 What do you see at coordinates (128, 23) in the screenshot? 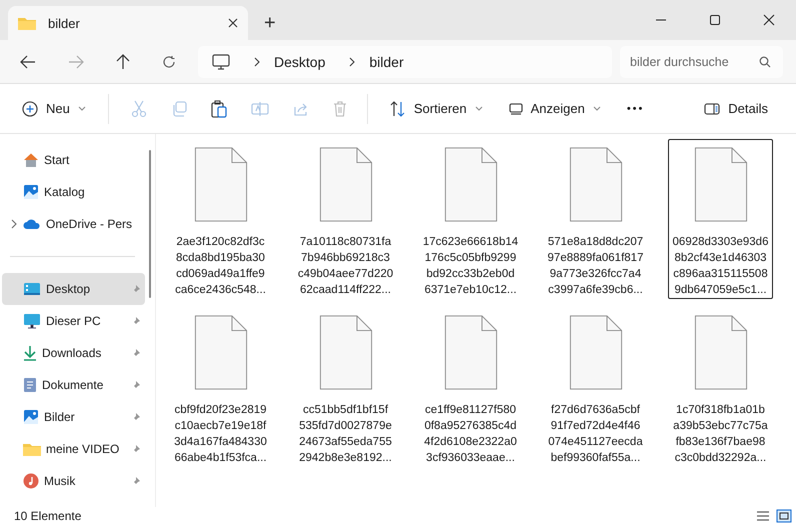
I see `folder-tab: bilder` at bounding box center [128, 23].